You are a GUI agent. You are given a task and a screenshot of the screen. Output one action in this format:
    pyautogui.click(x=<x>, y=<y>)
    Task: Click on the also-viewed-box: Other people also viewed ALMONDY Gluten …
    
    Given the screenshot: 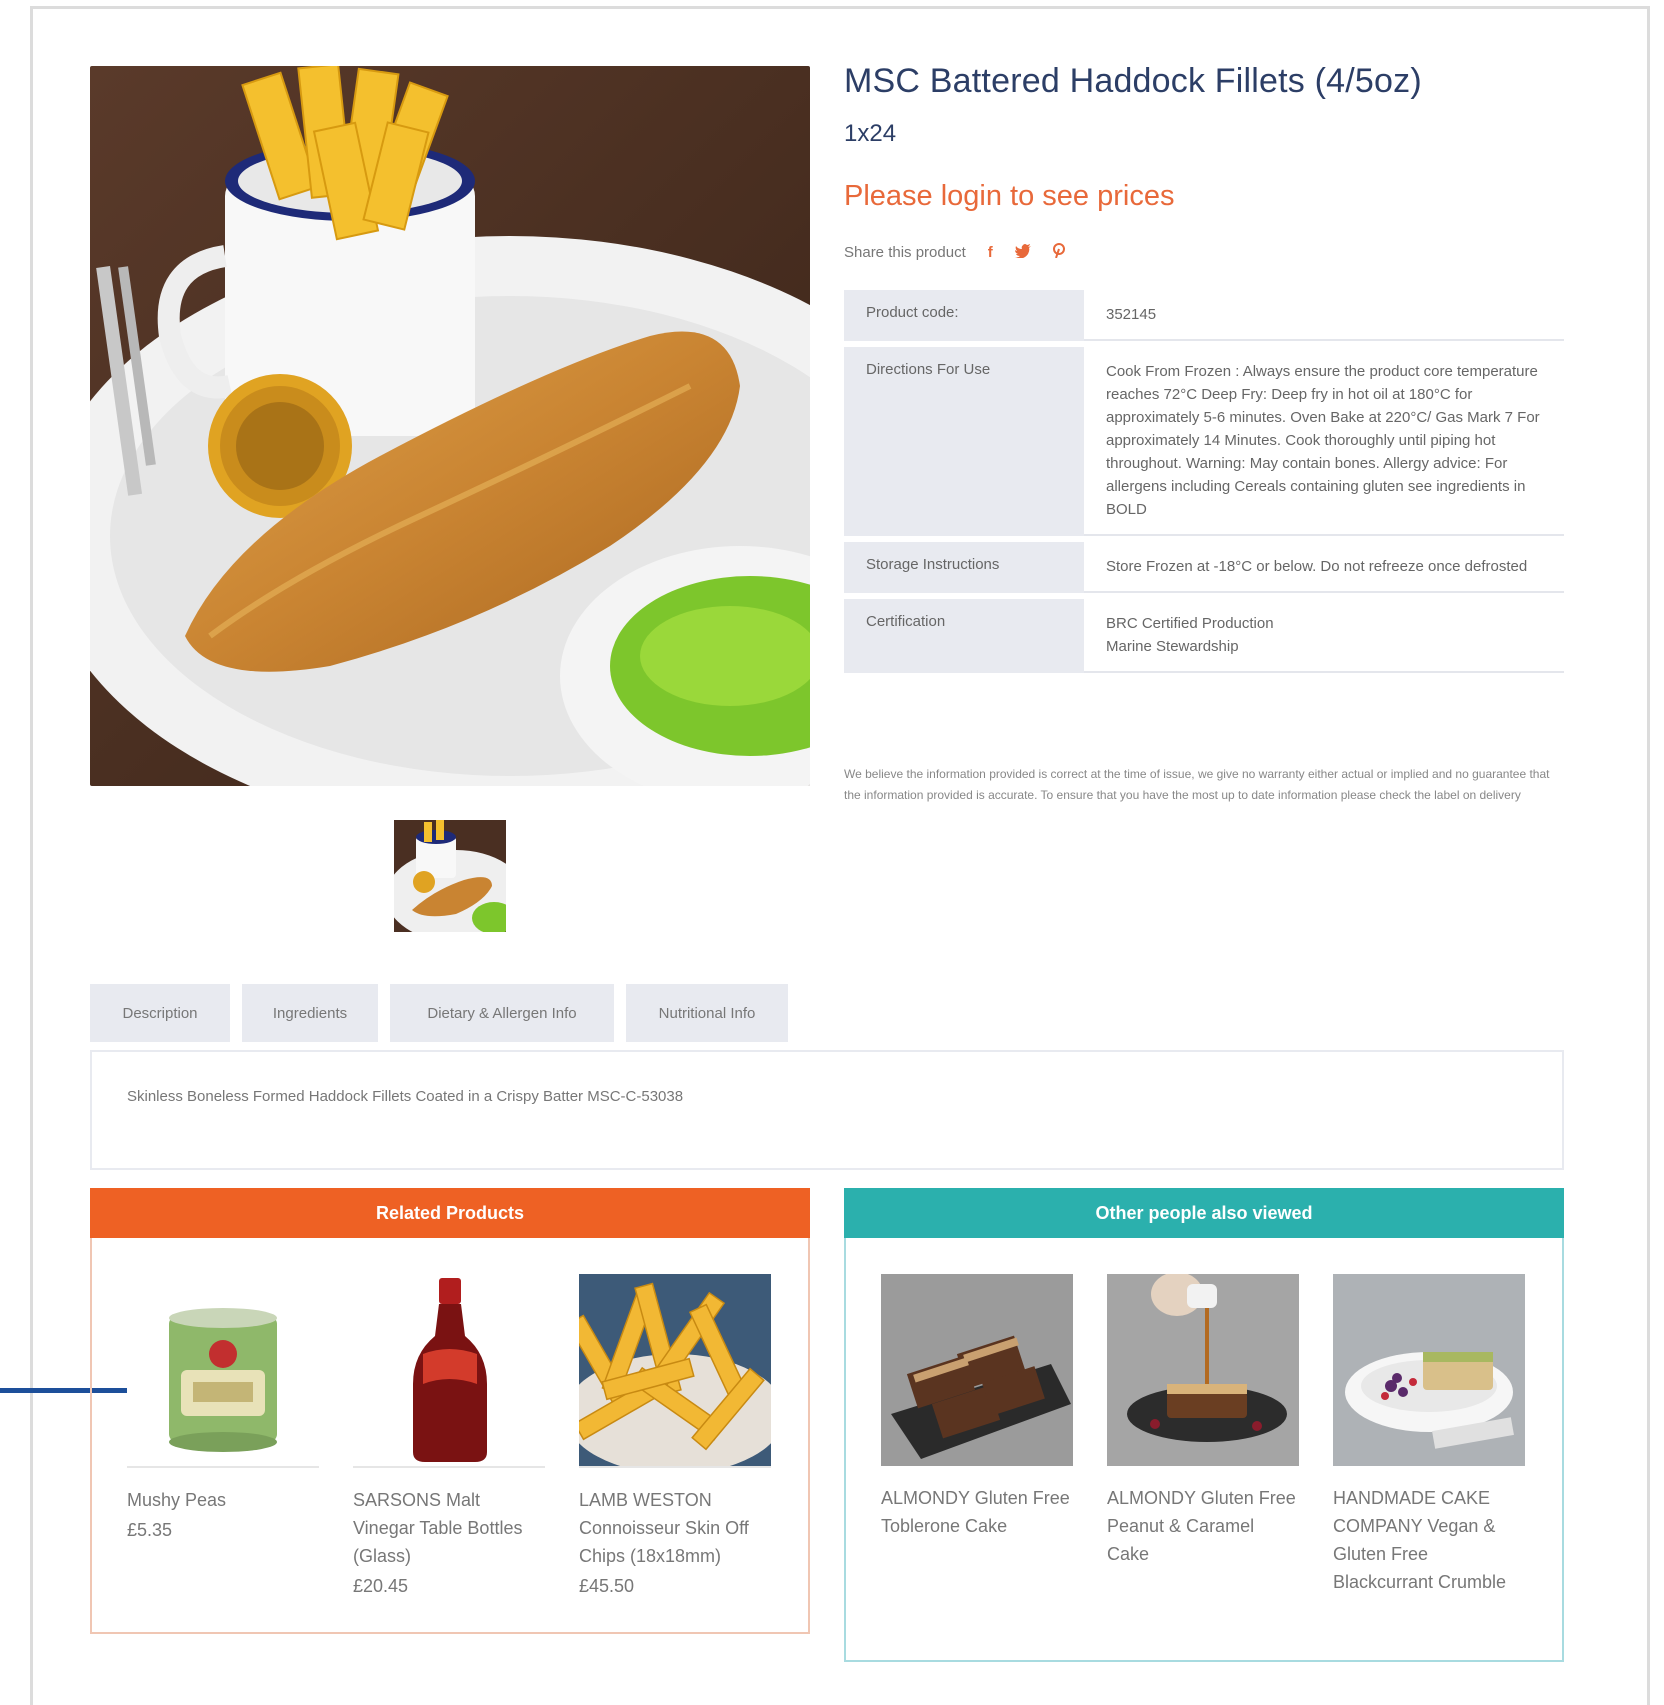 What is the action you would take?
    pyautogui.click(x=1204, y=1425)
    